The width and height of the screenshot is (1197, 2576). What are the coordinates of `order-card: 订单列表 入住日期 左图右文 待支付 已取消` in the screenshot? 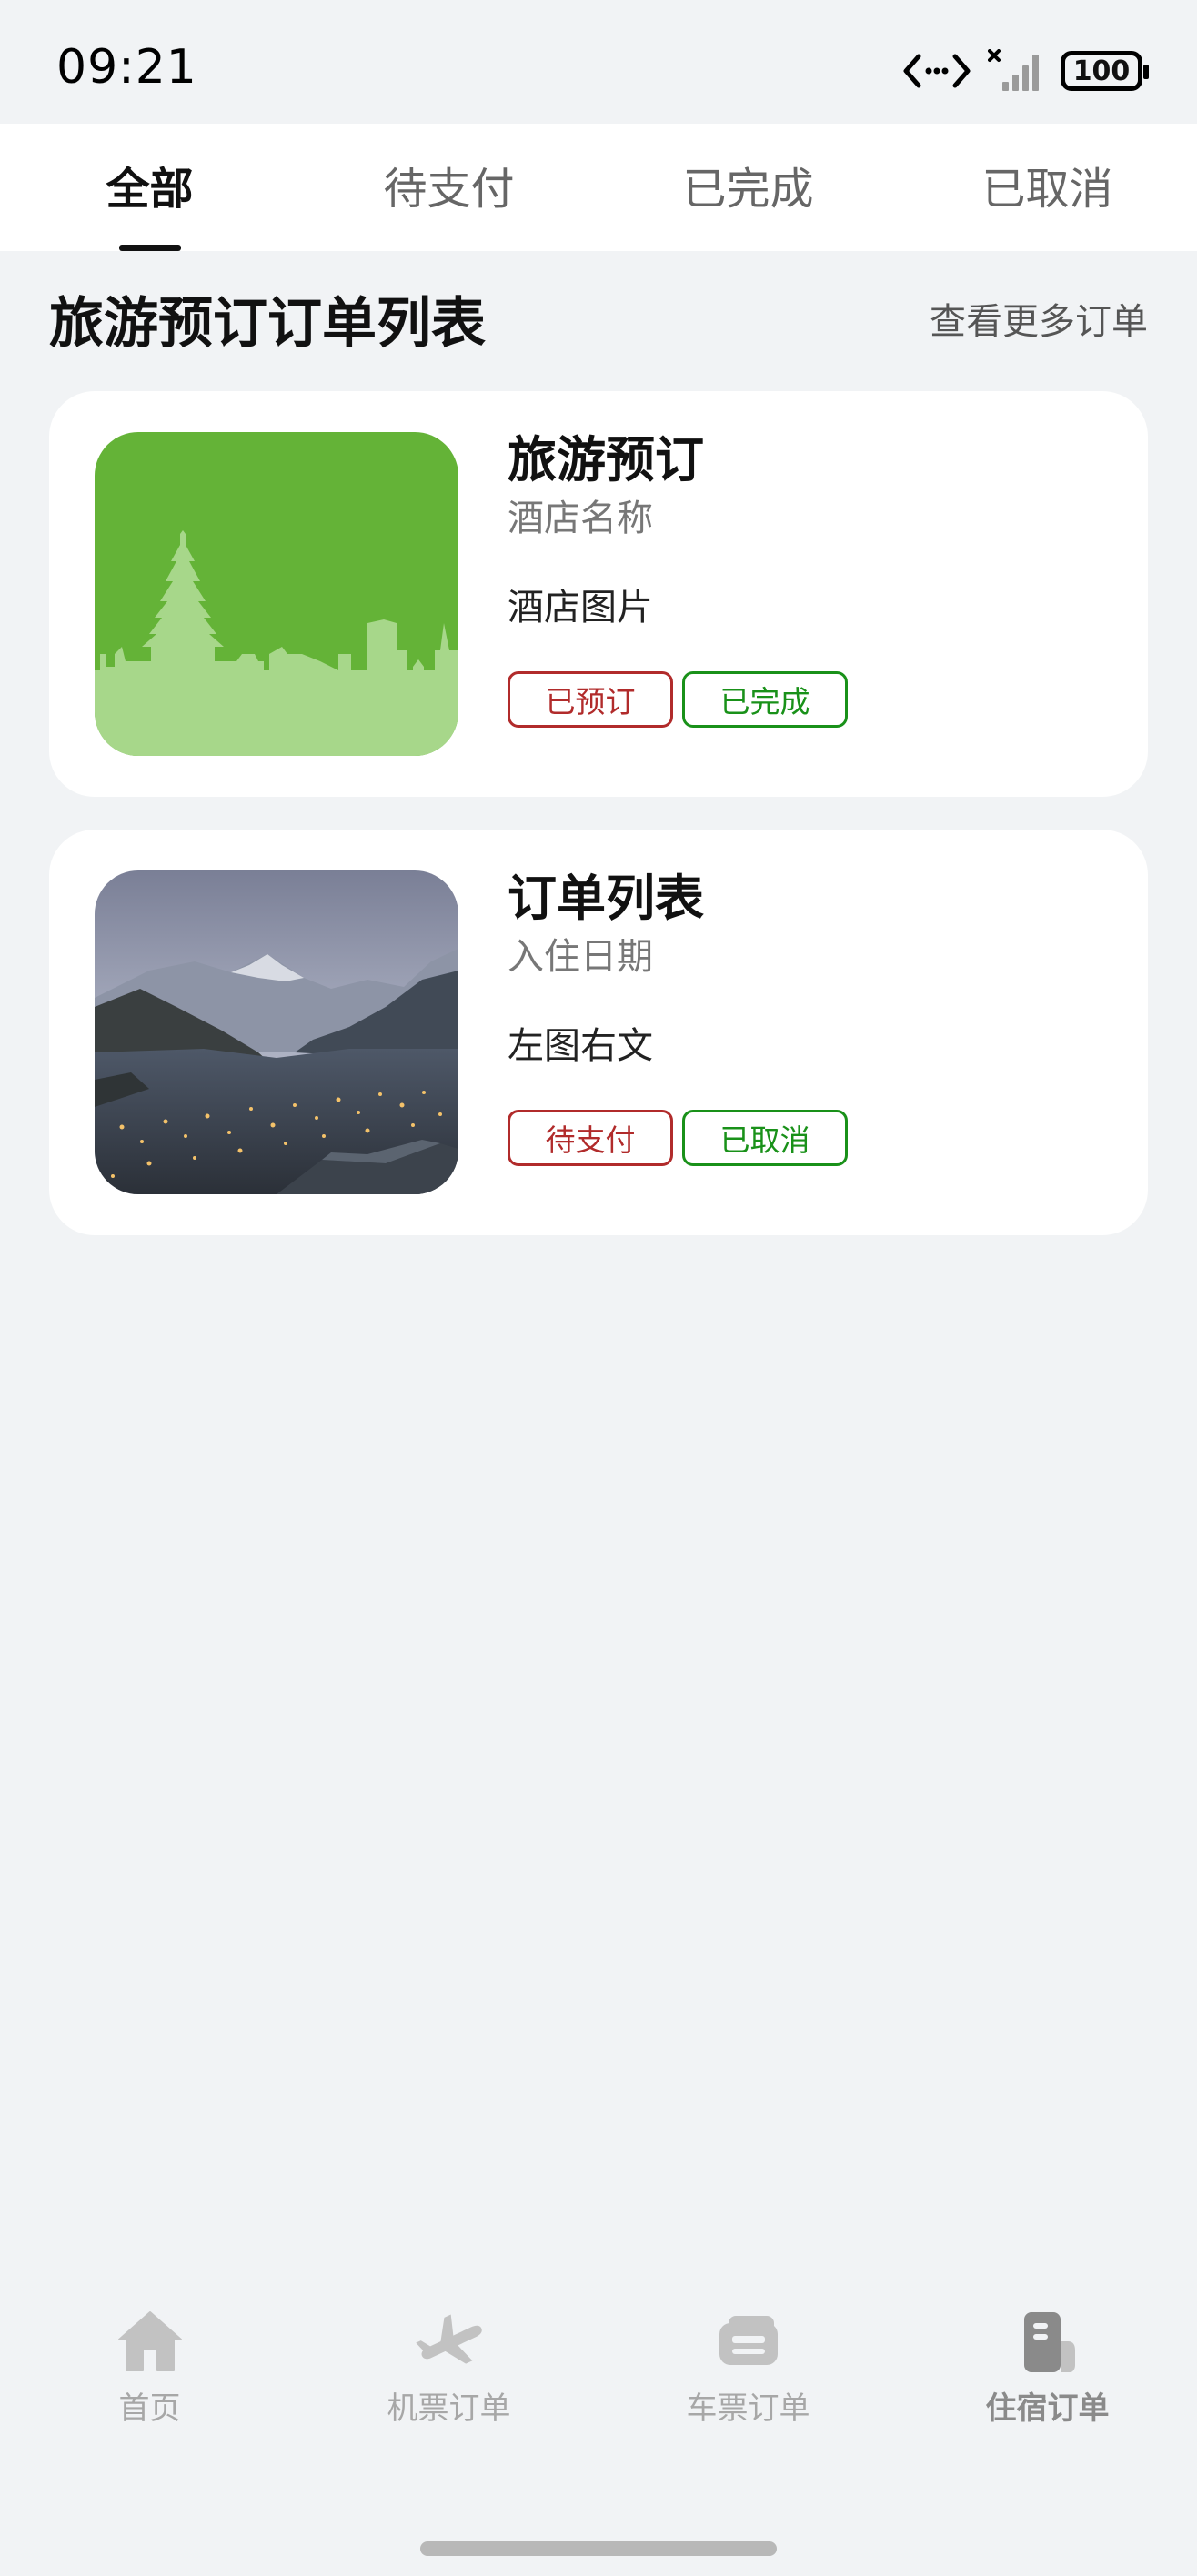 It's located at (598, 1032).